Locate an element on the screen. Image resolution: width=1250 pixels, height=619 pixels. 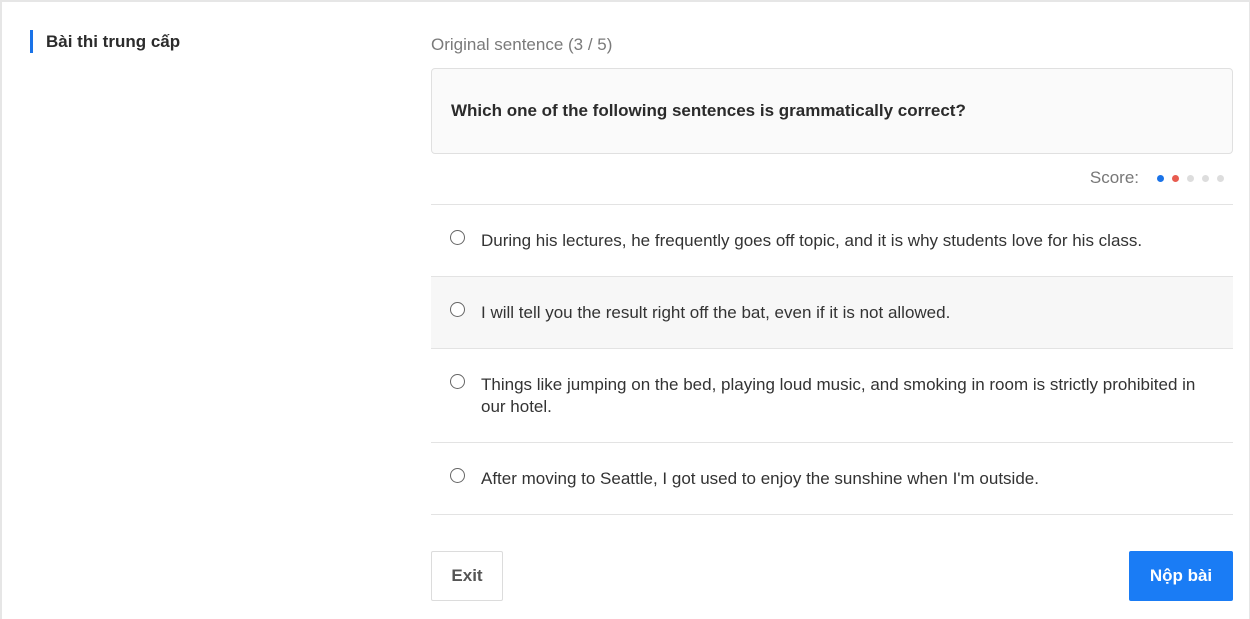
score-indicator: Score: is located at coordinates (1157, 178).